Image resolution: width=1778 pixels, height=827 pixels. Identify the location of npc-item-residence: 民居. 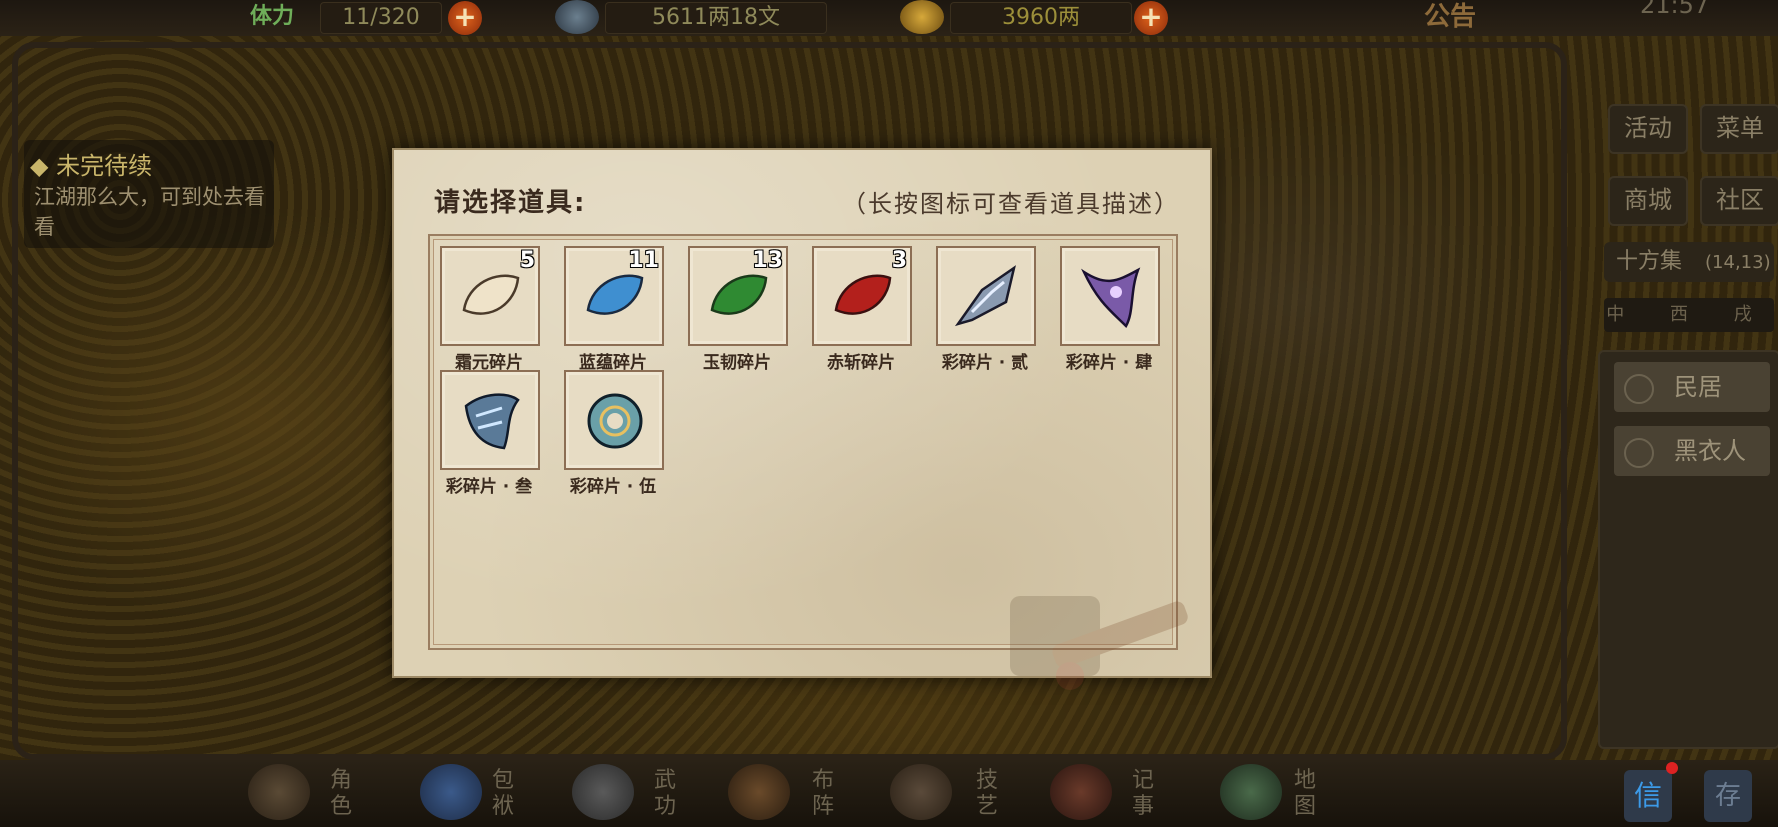
(1692, 387).